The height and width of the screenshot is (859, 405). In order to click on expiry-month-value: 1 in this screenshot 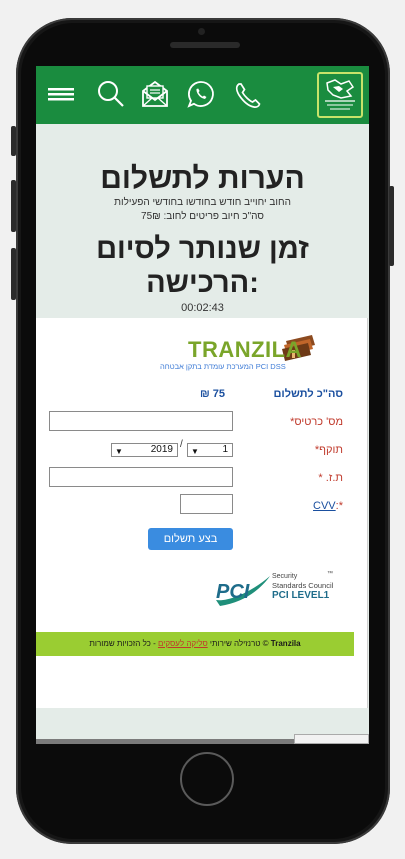, I will do `click(225, 449)`.